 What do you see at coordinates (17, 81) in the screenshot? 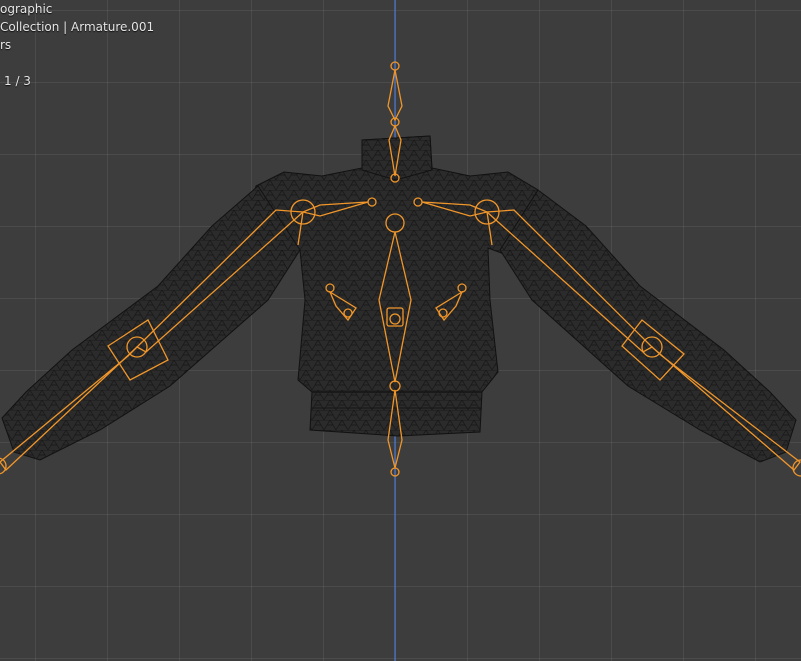
I see `frame-counter: 1 / 3` at bounding box center [17, 81].